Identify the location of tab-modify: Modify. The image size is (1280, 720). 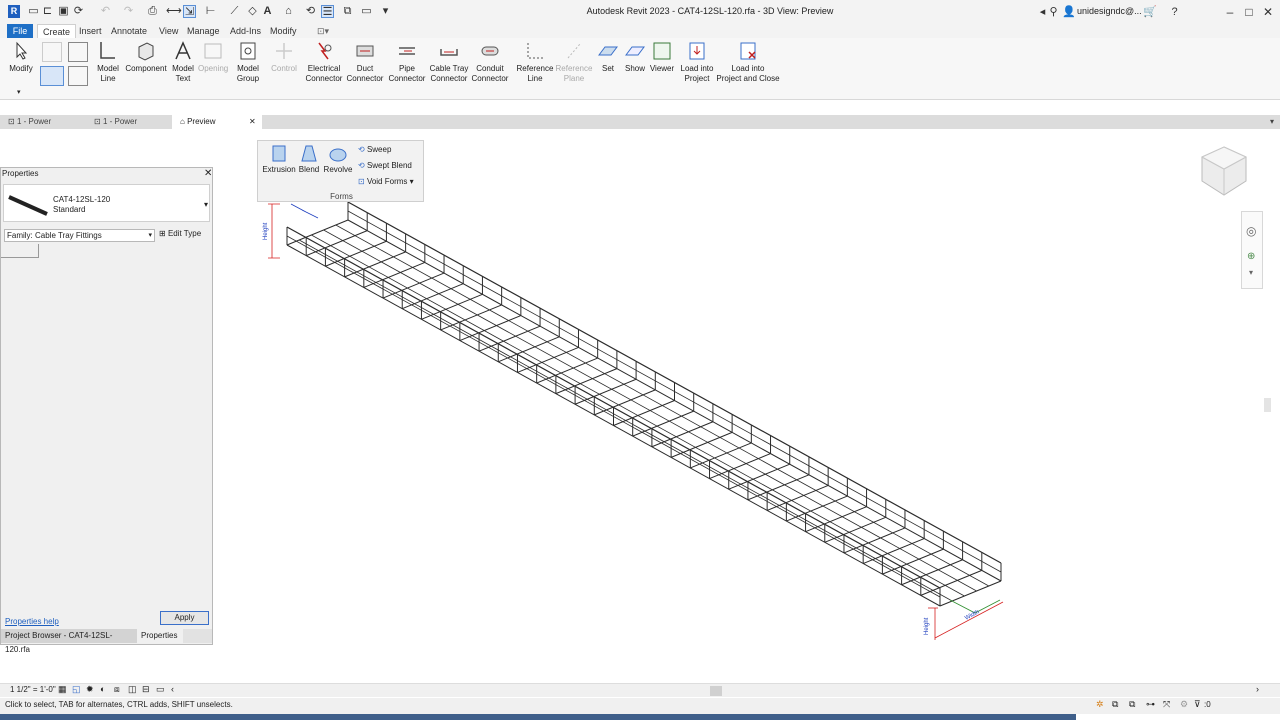
(283, 31).